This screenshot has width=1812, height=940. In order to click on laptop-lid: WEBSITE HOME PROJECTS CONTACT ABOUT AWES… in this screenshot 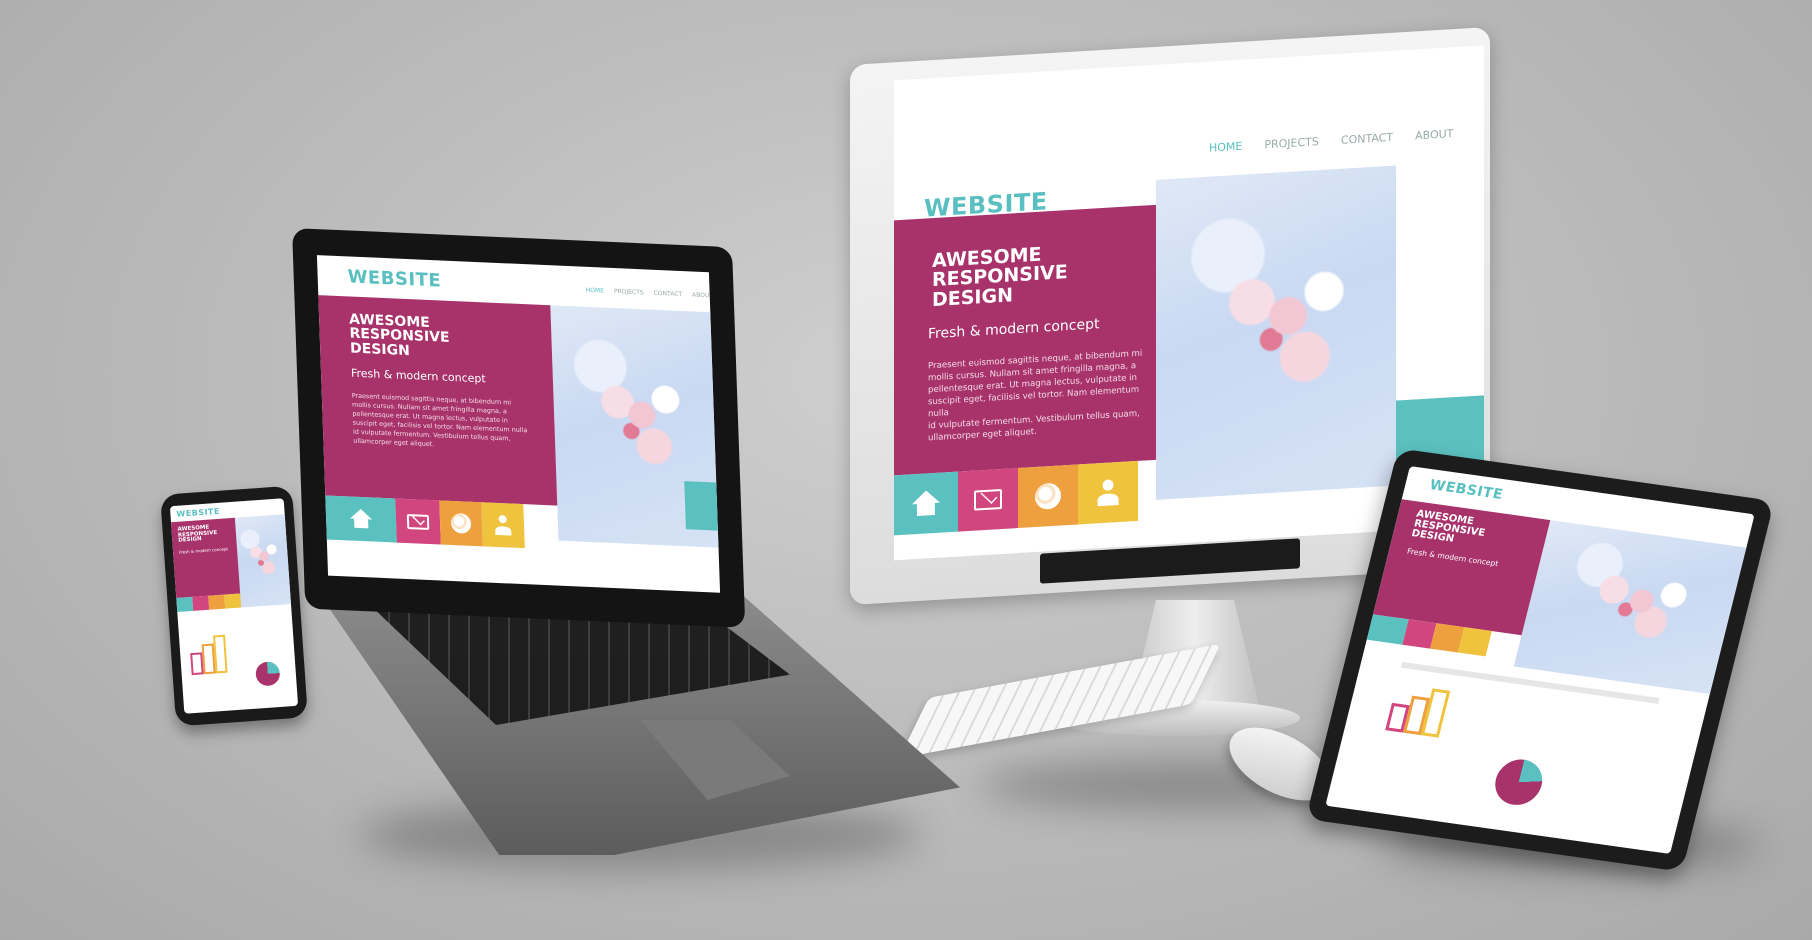, I will do `click(519, 428)`.